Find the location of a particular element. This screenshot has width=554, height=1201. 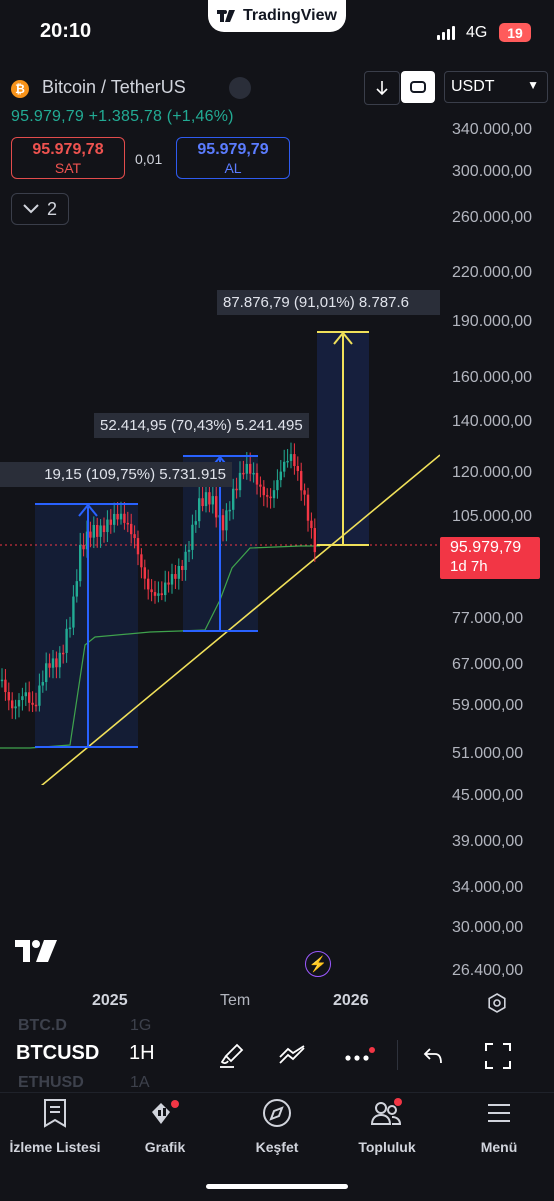

nav-menu: Menü is located at coordinates (499, 1126).